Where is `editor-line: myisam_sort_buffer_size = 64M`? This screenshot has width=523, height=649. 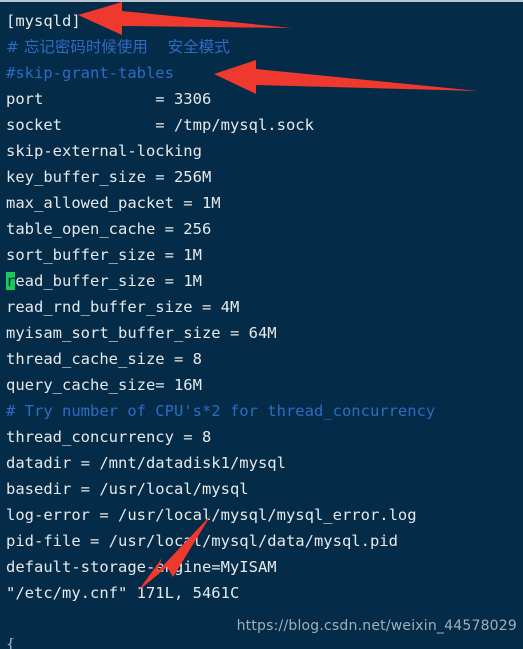
editor-line: myisam_sort_buffer_size = 64M is located at coordinates (264, 333).